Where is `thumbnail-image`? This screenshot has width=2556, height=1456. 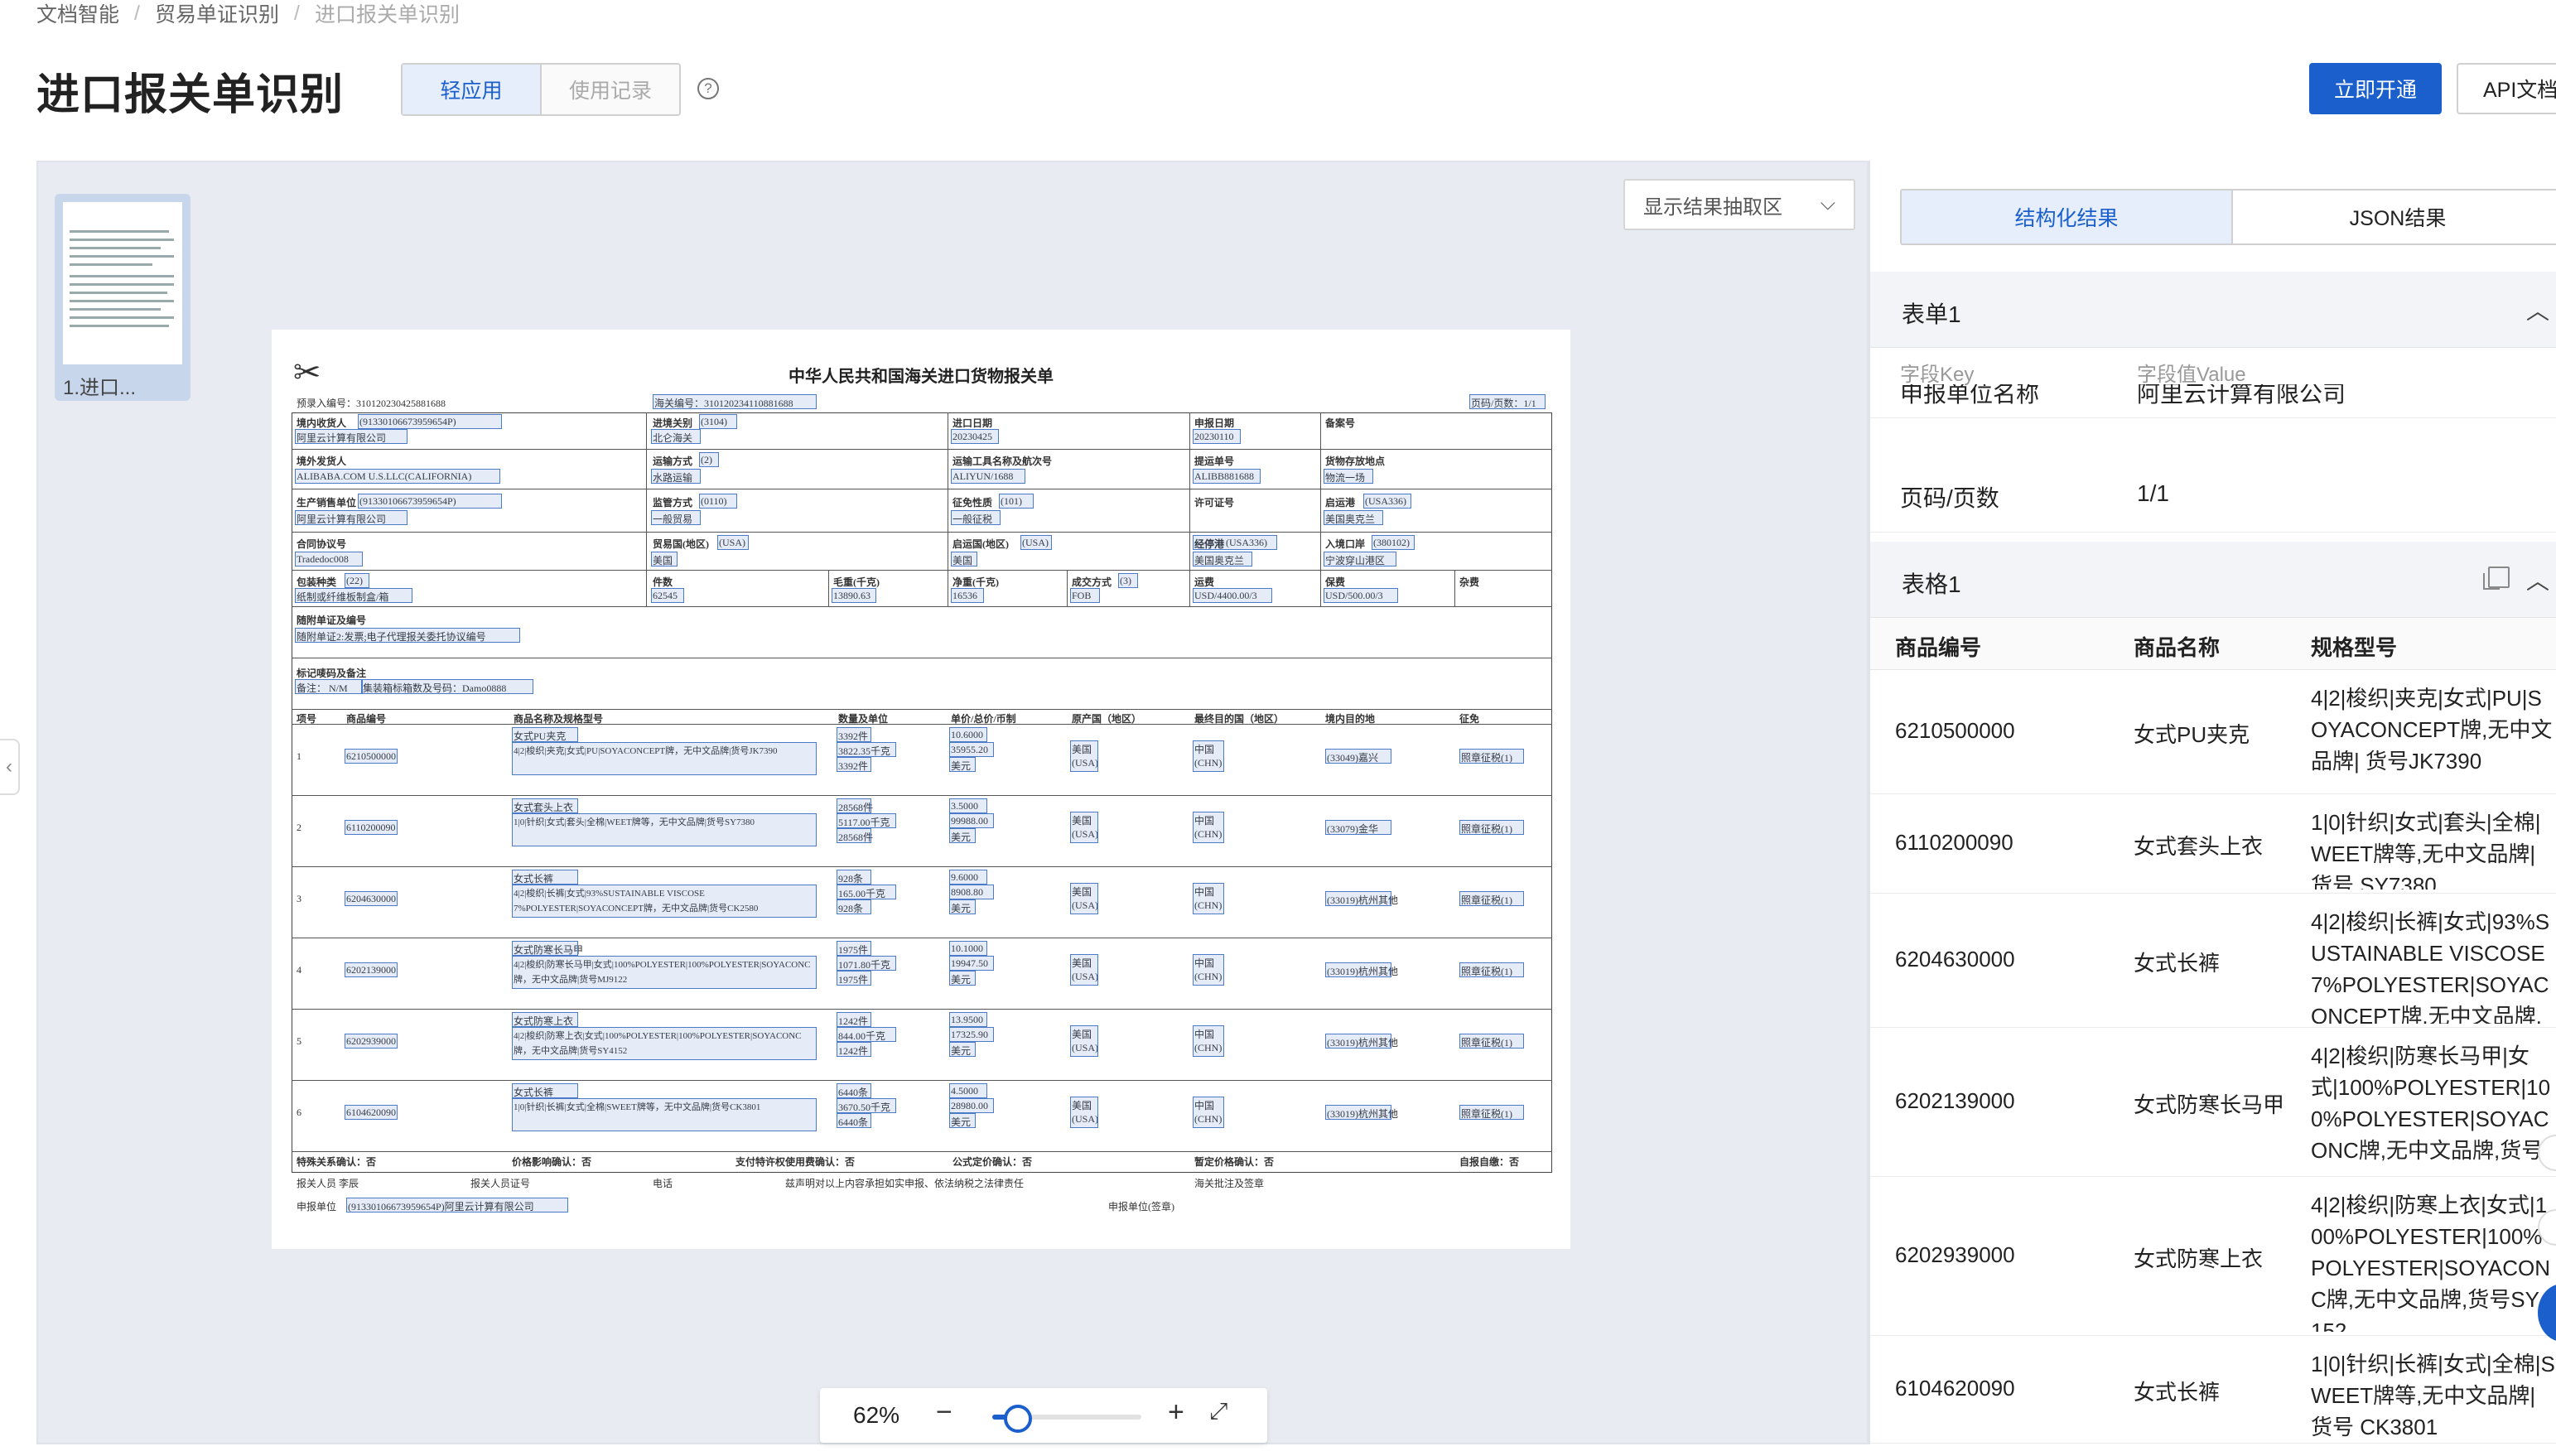 thumbnail-image is located at coordinates (122, 283).